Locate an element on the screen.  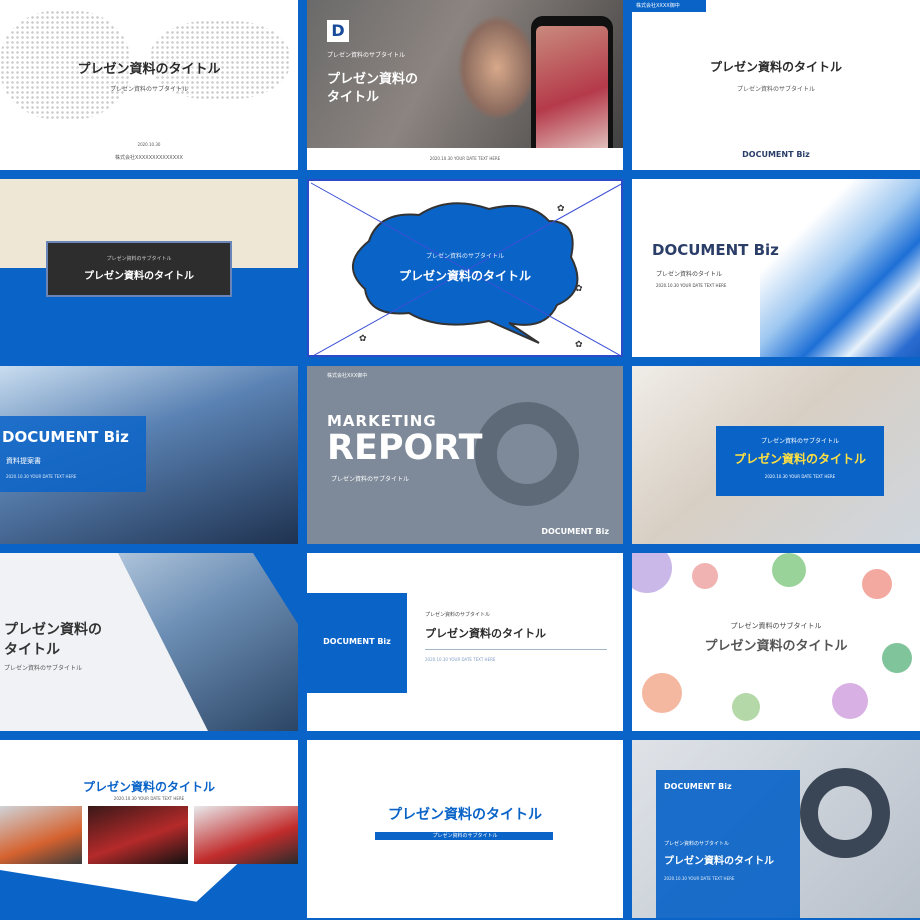
slide-date: 2020.10.30 is located at coordinates (149, 144).